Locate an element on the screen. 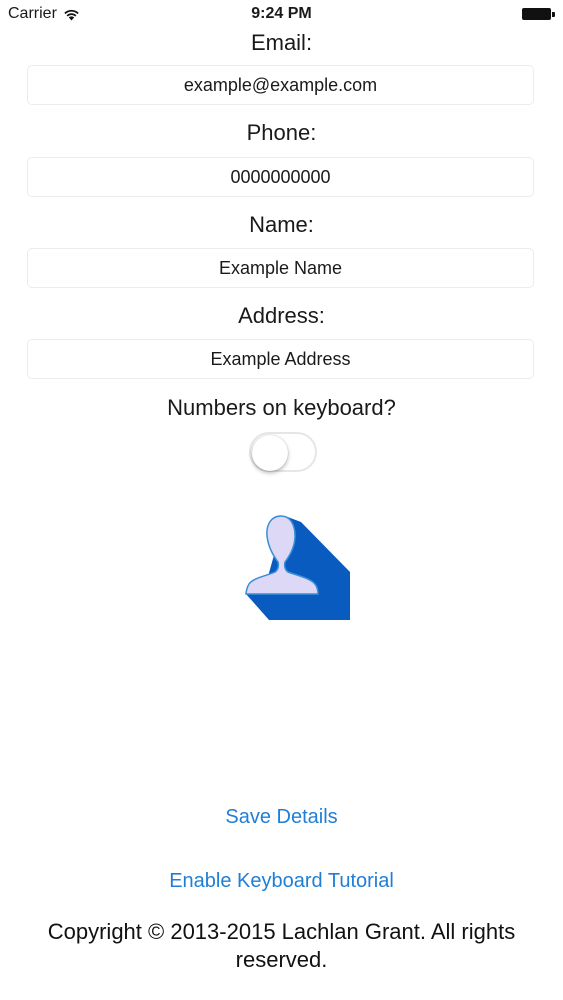 This screenshot has height=1000, width=563. numbers-keyboard-toggle is located at coordinates (283, 452).